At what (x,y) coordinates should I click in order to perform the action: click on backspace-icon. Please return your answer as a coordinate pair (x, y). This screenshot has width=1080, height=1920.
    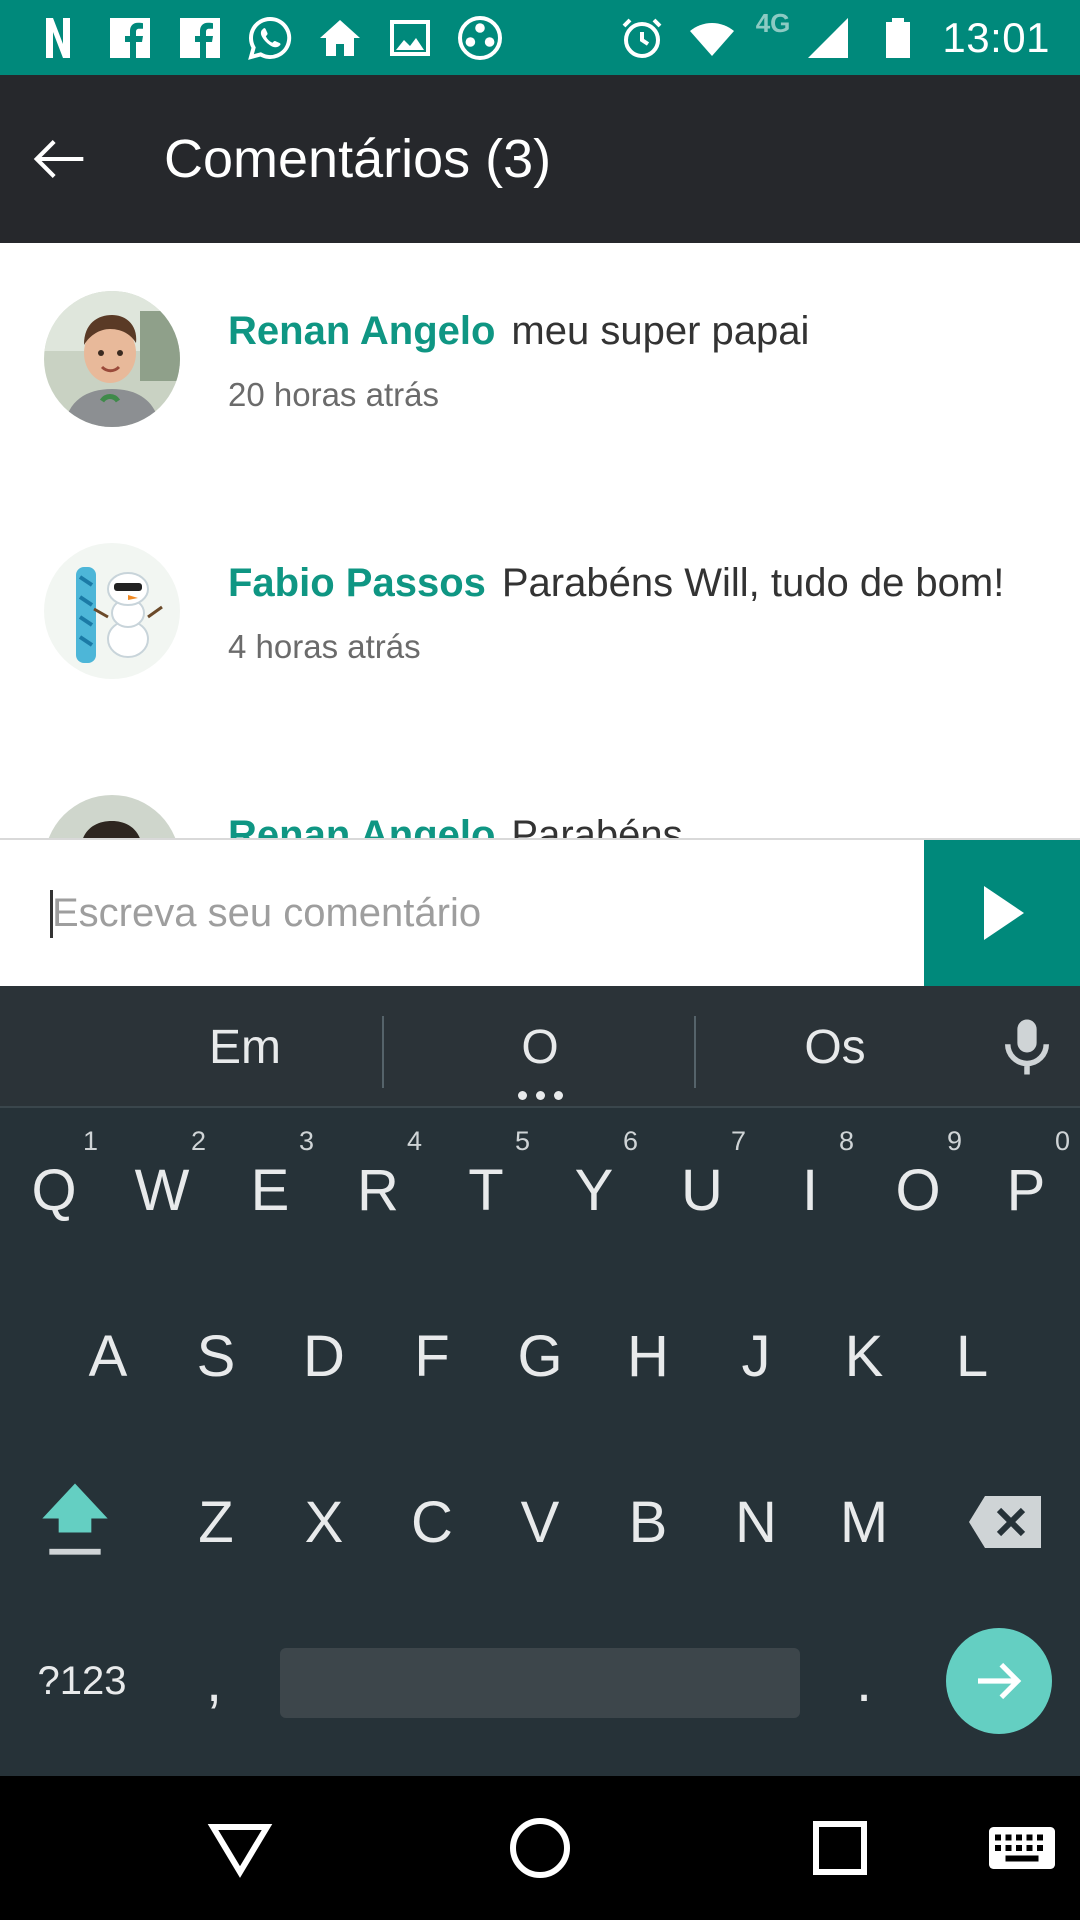
    Looking at the image, I should click on (1005, 1522).